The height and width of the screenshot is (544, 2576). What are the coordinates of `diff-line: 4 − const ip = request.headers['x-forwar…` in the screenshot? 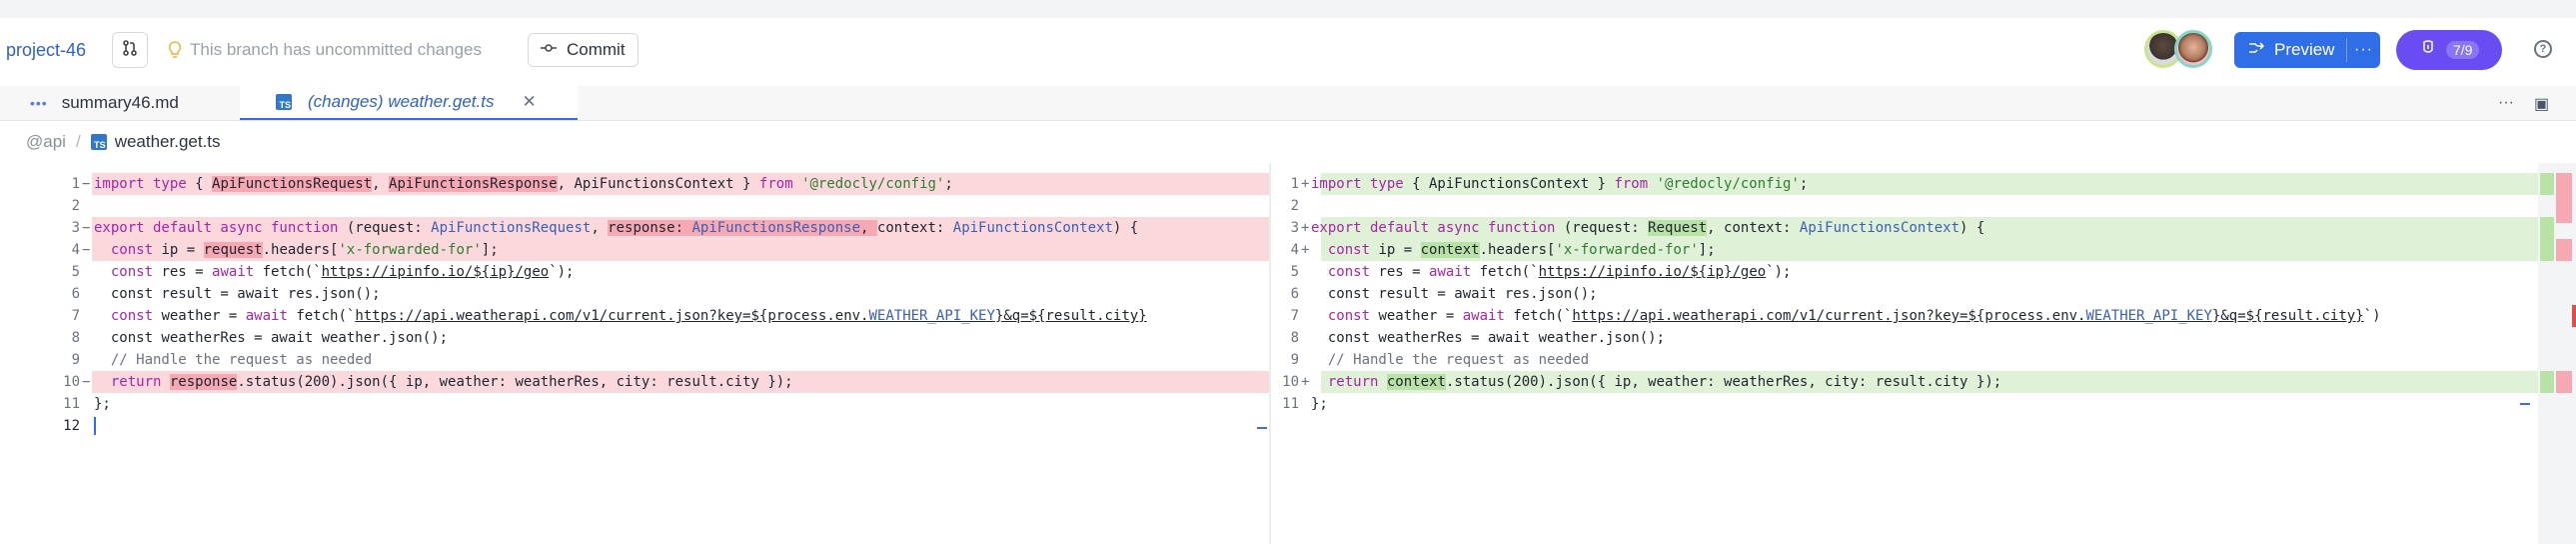 It's located at (634, 250).